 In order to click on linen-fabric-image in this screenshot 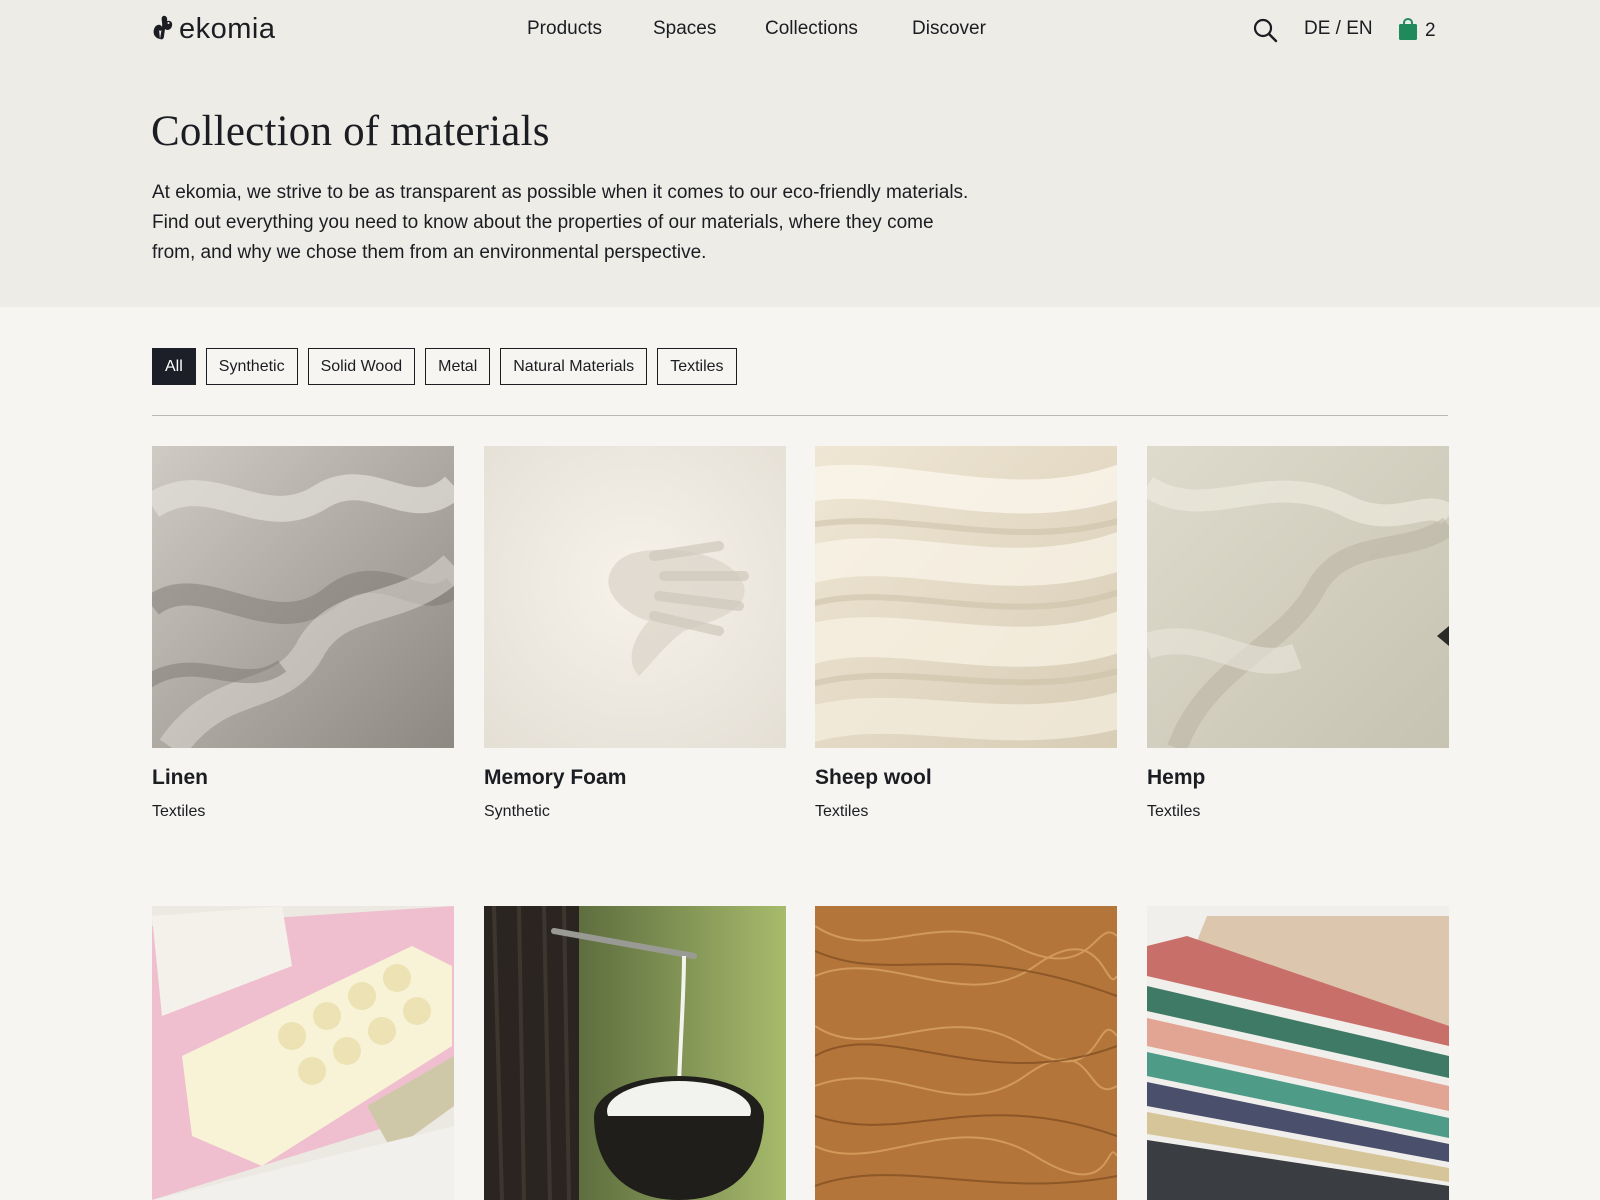, I will do `click(303, 597)`.